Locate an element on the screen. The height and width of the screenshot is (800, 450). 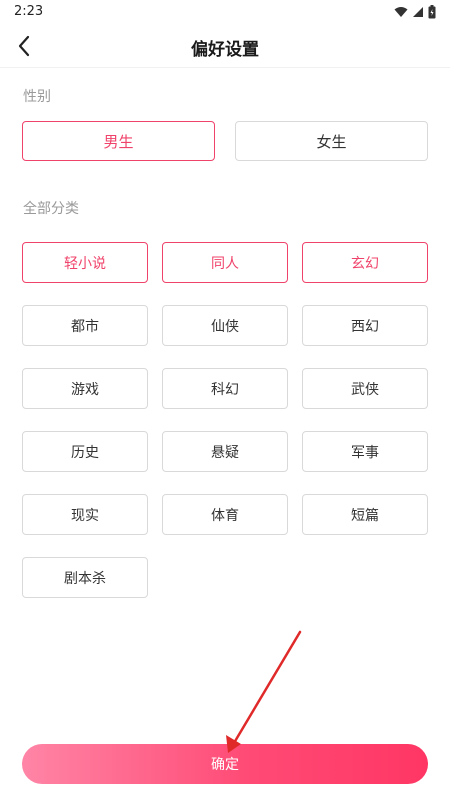
category-realistic: 现实 is located at coordinates (85, 514).